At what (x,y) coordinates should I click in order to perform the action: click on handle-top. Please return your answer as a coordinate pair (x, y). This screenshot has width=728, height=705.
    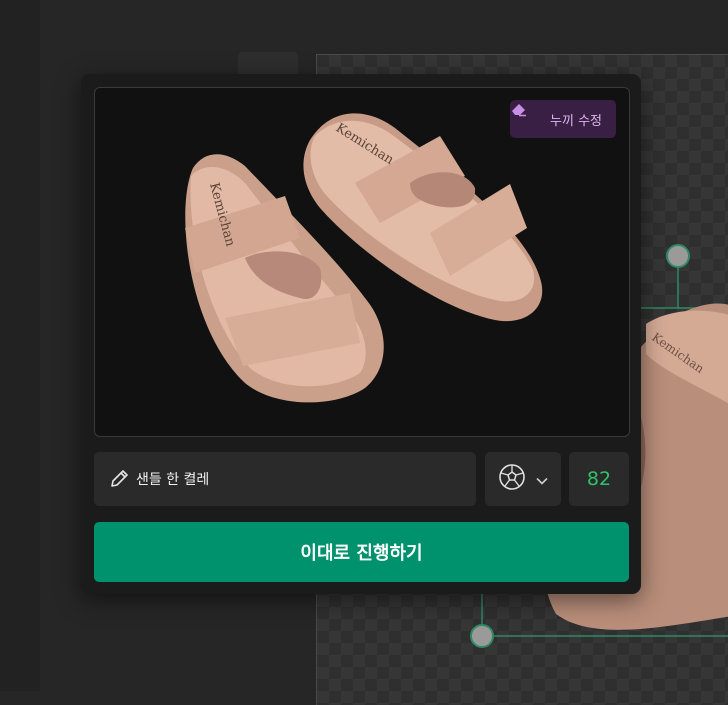
    Looking at the image, I should click on (678, 256).